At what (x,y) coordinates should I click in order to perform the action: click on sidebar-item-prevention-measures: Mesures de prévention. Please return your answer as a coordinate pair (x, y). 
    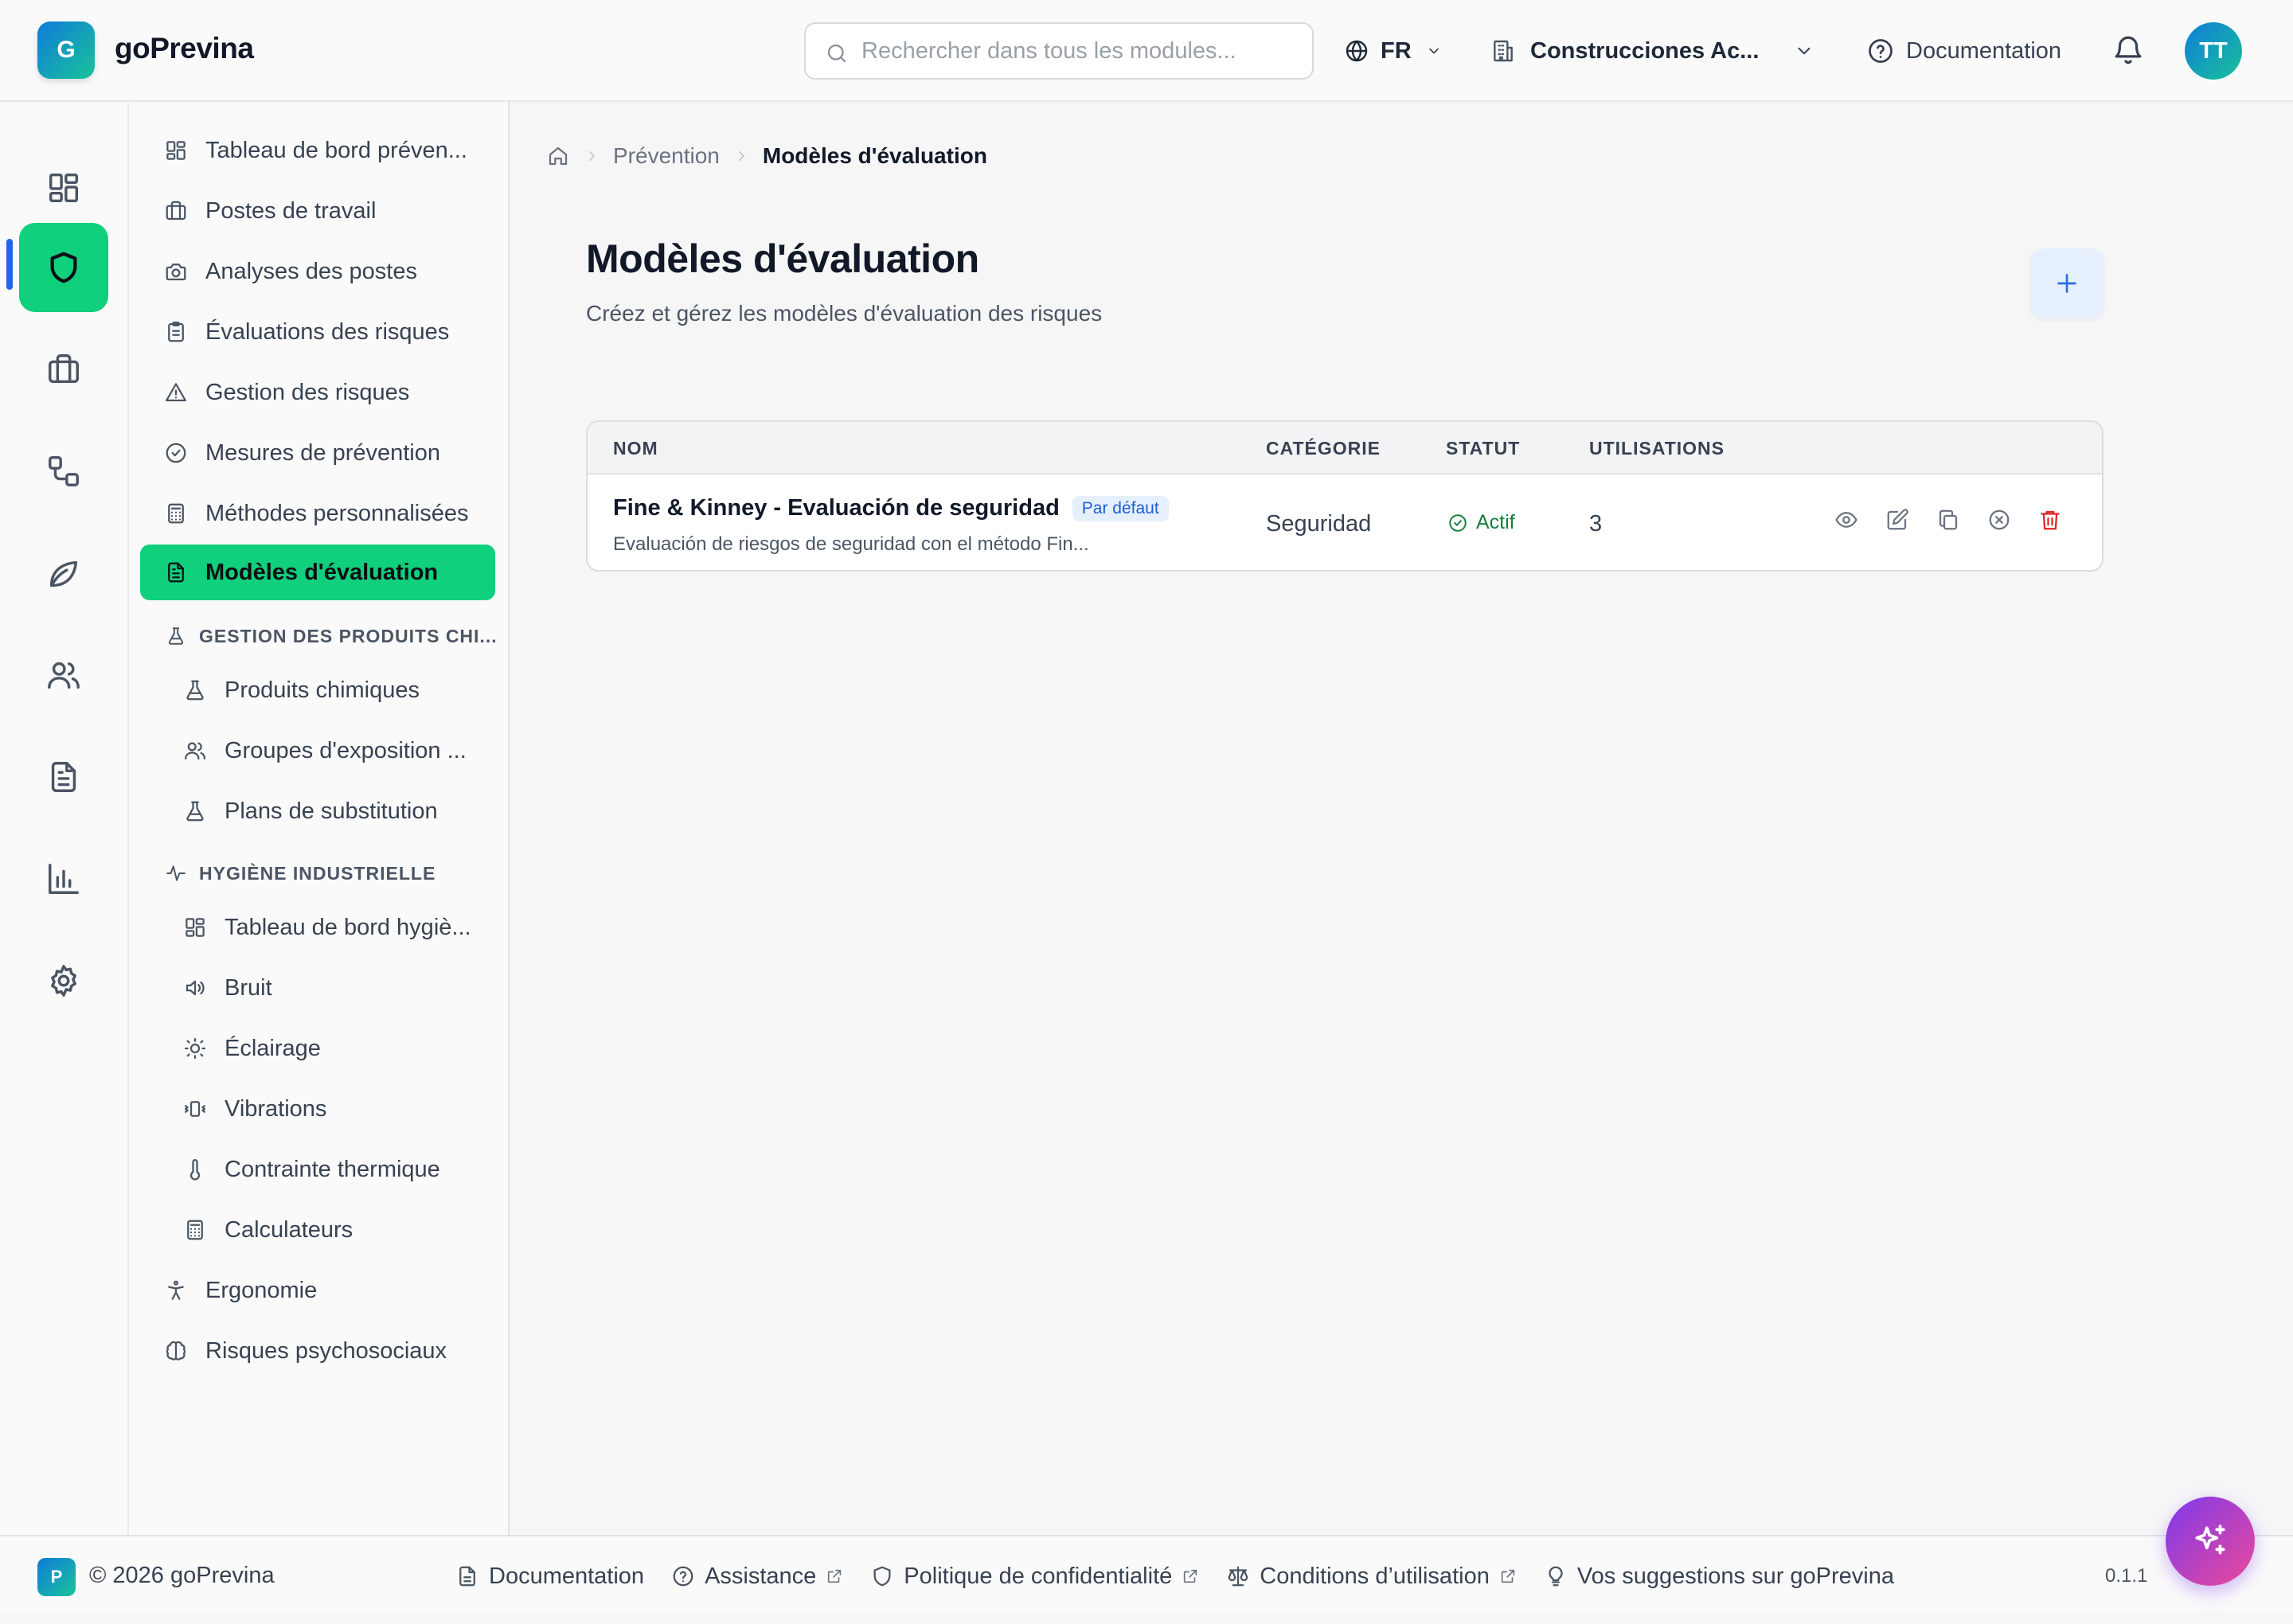
    Looking at the image, I should click on (317, 453).